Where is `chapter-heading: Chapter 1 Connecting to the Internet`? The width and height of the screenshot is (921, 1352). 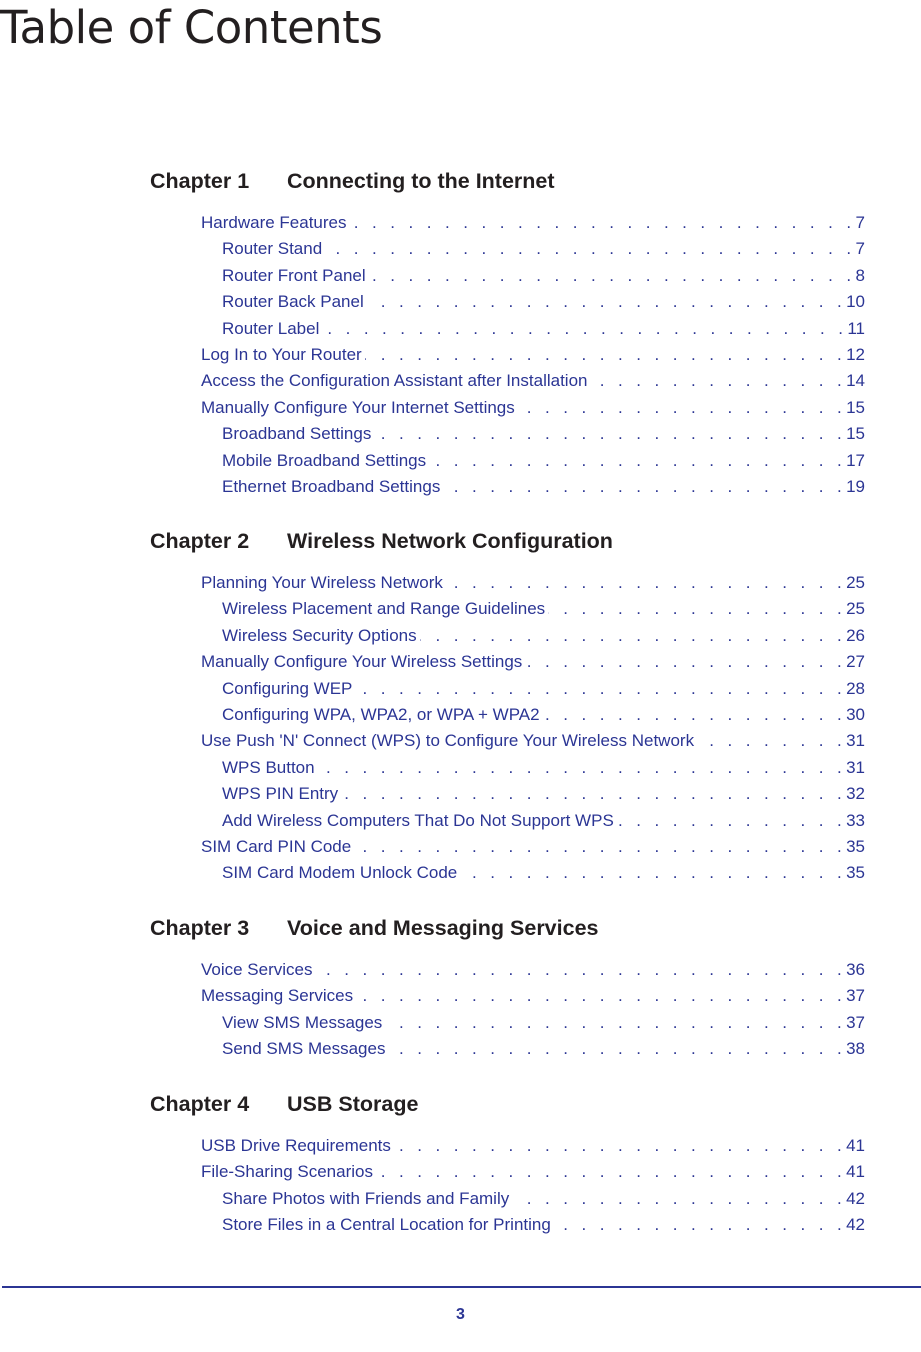 chapter-heading: Chapter 1 Connecting to the Internet is located at coordinates (507, 181).